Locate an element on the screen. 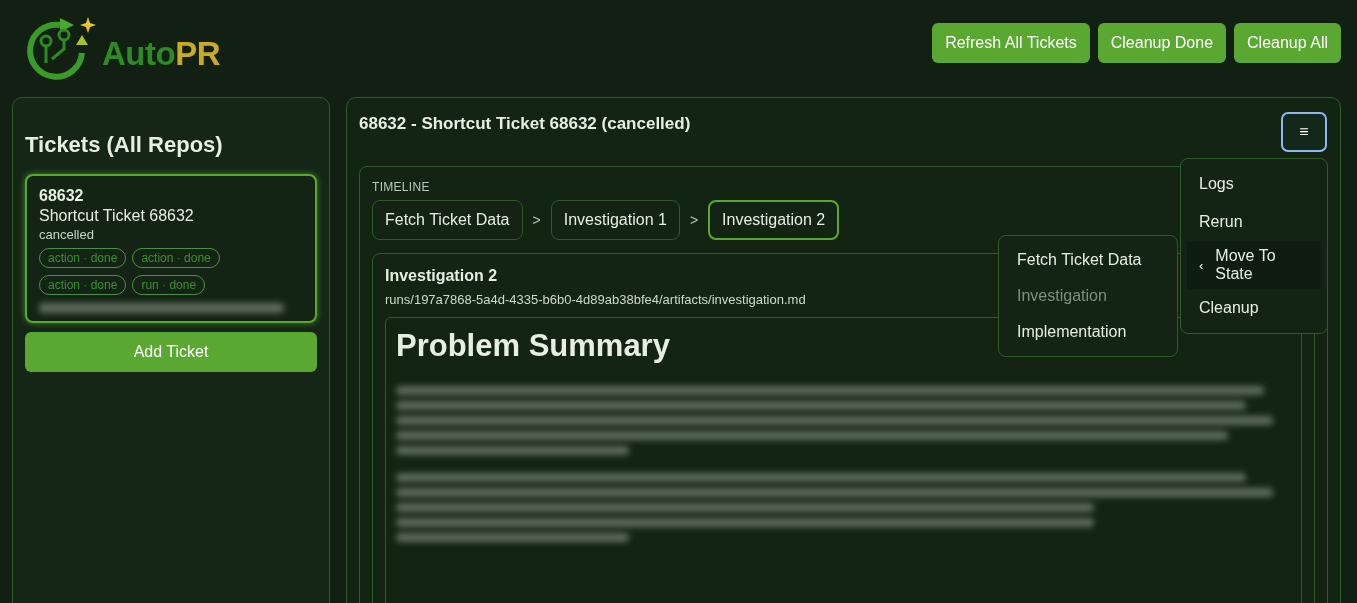 The height and width of the screenshot is (603, 1357). ticket-heading: 68632 - Shortcut Ticket 68632 (cancelled) is located at coordinates (525, 124).